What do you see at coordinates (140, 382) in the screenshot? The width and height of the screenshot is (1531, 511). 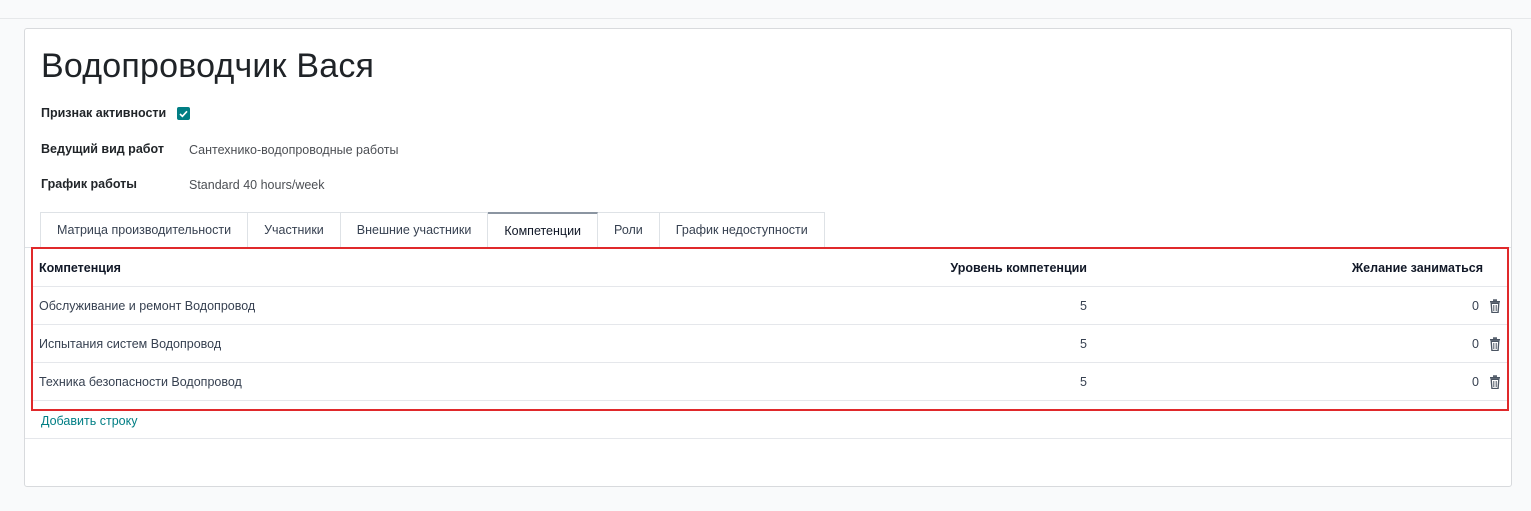 I see `competency-name: Техника безопасности Водопровод` at bounding box center [140, 382].